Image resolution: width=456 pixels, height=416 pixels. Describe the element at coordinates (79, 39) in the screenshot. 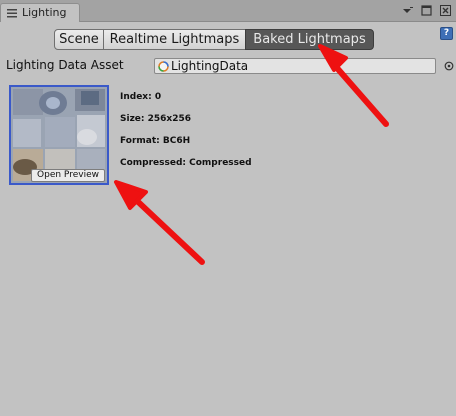

I see `tab-scene: Scene` at that location.